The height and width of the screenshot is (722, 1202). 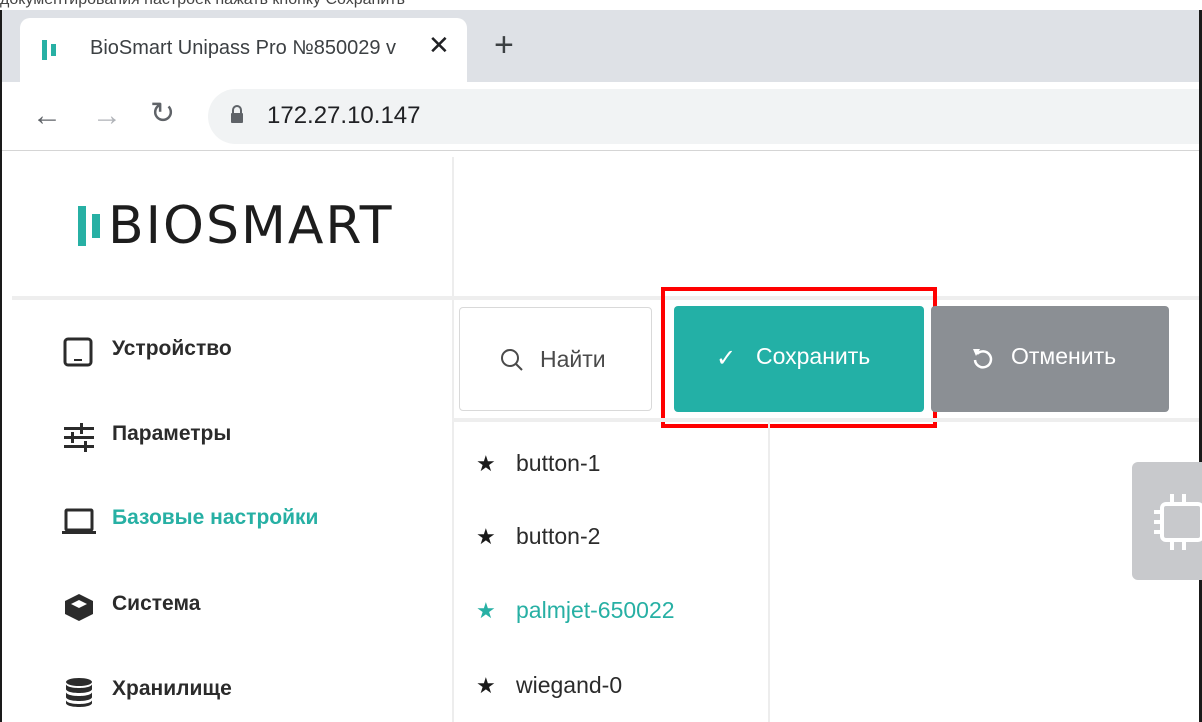 What do you see at coordinates (621, 540) in the screenshot?
I see `list-item-button-2: ★ button-2` at bounding box center [621, 540].